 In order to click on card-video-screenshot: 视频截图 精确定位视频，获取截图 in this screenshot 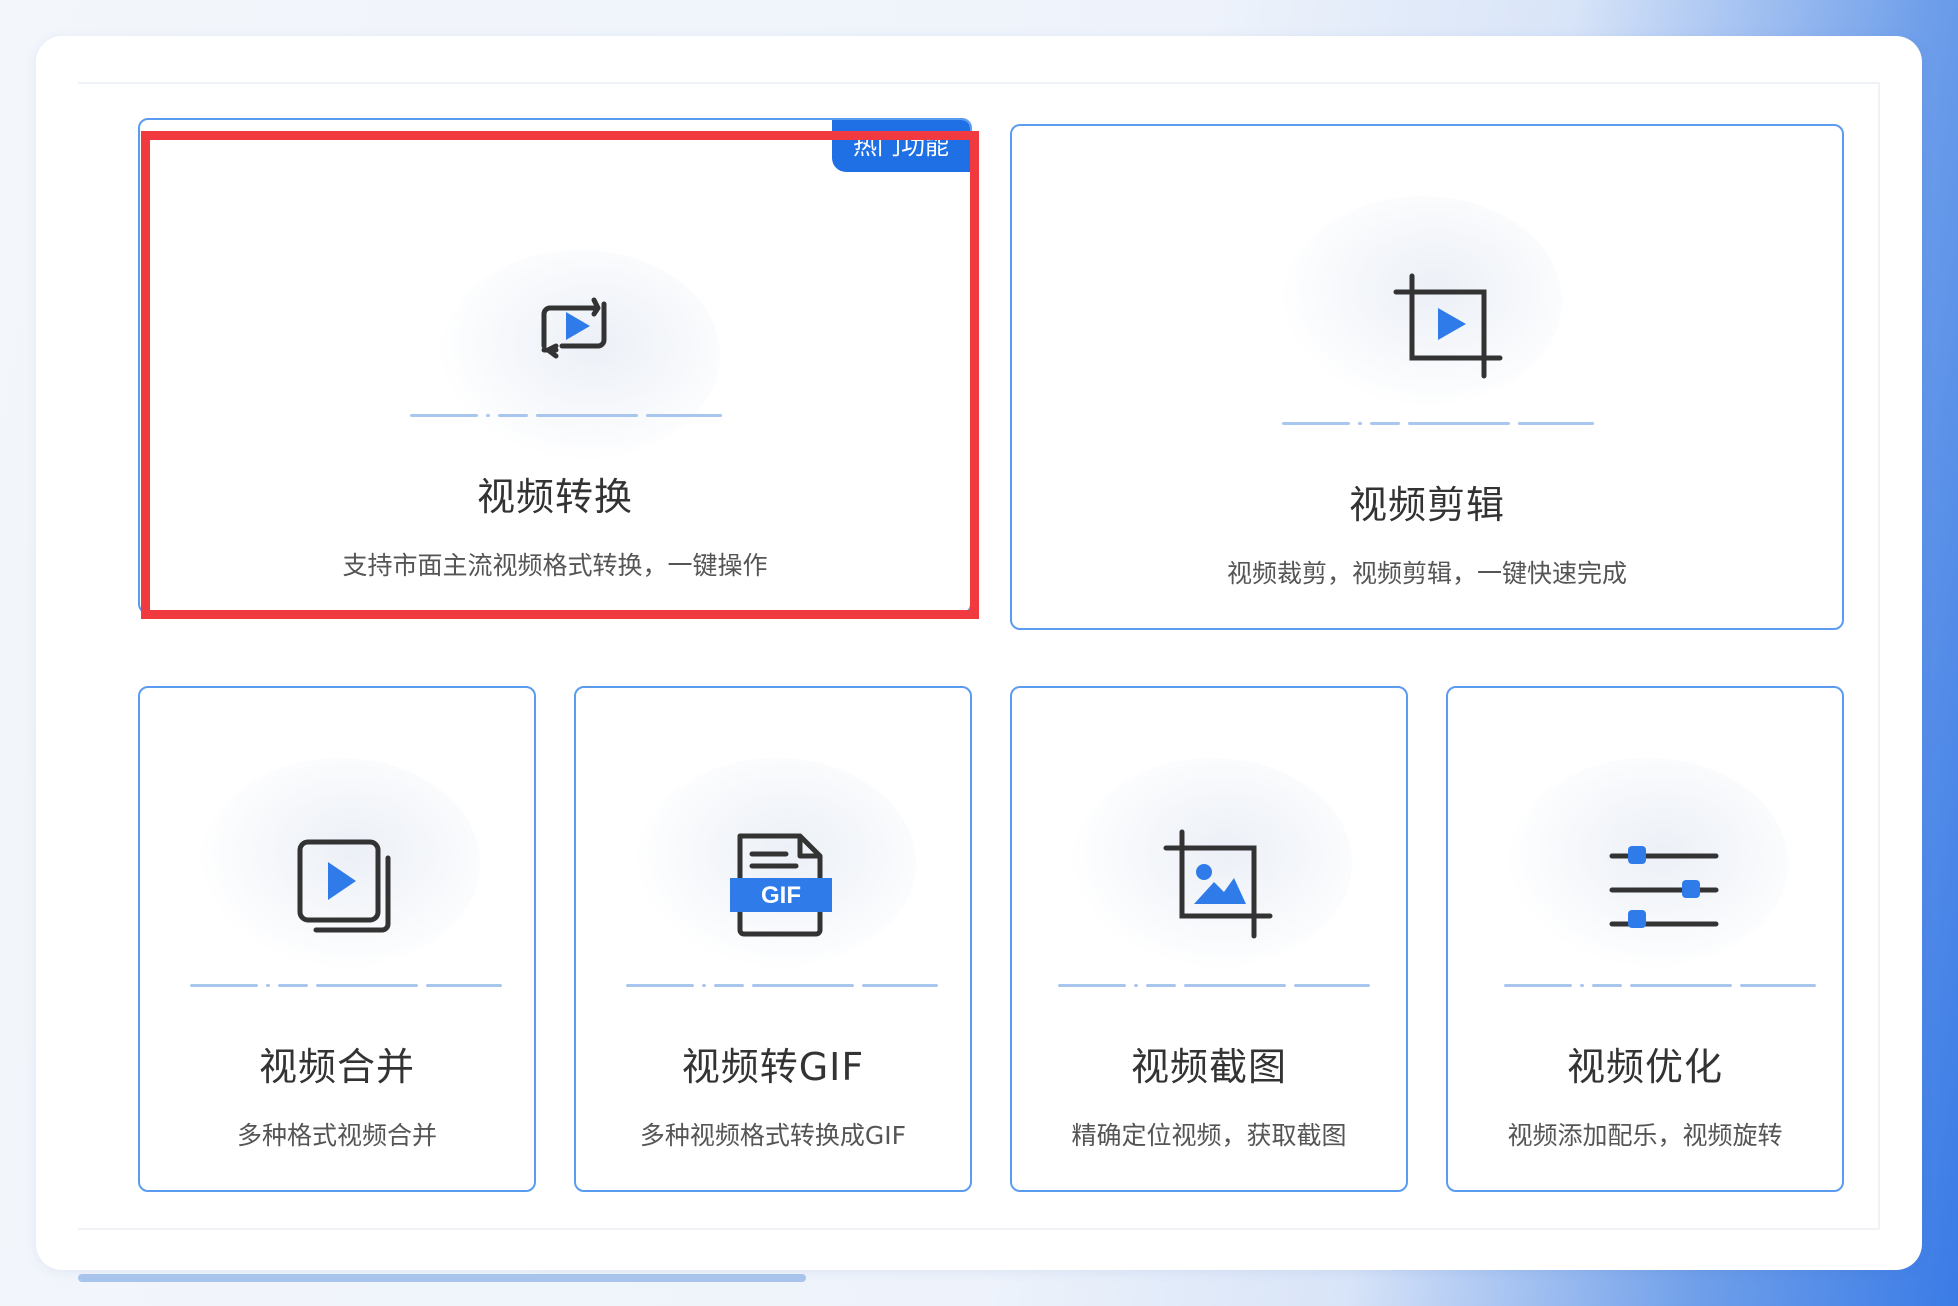, I will do `click(1209, 939)`.